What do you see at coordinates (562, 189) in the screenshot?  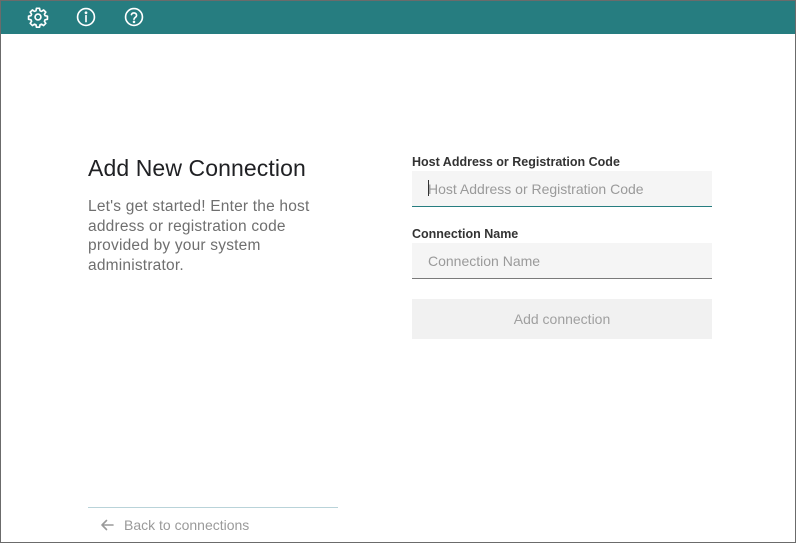 I see `host-address-input` at bounding box center [562, 189].